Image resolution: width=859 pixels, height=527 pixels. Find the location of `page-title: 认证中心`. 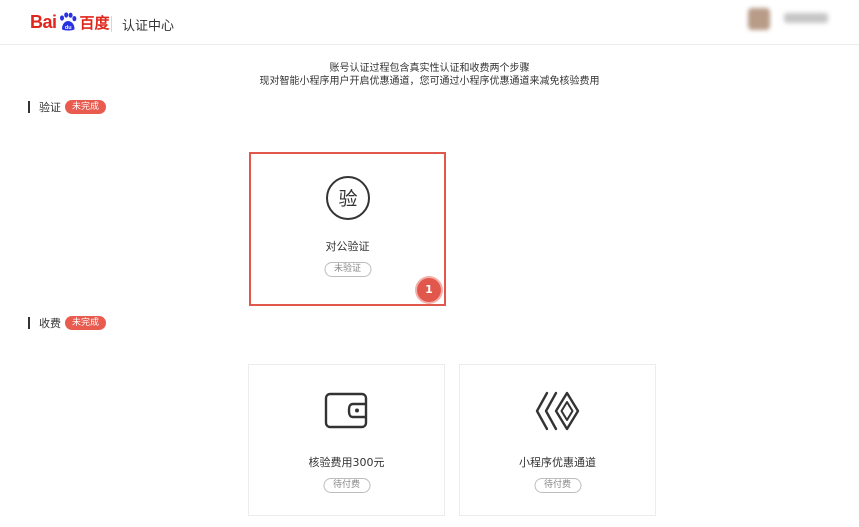

page-title: 认证中心 is located at coordinates (148, 26).